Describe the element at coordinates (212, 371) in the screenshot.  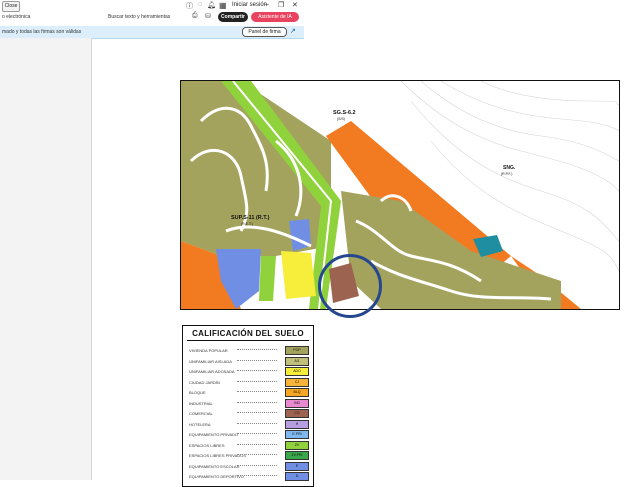
I see `legend-label: Unifamiliar adosada` at that location.